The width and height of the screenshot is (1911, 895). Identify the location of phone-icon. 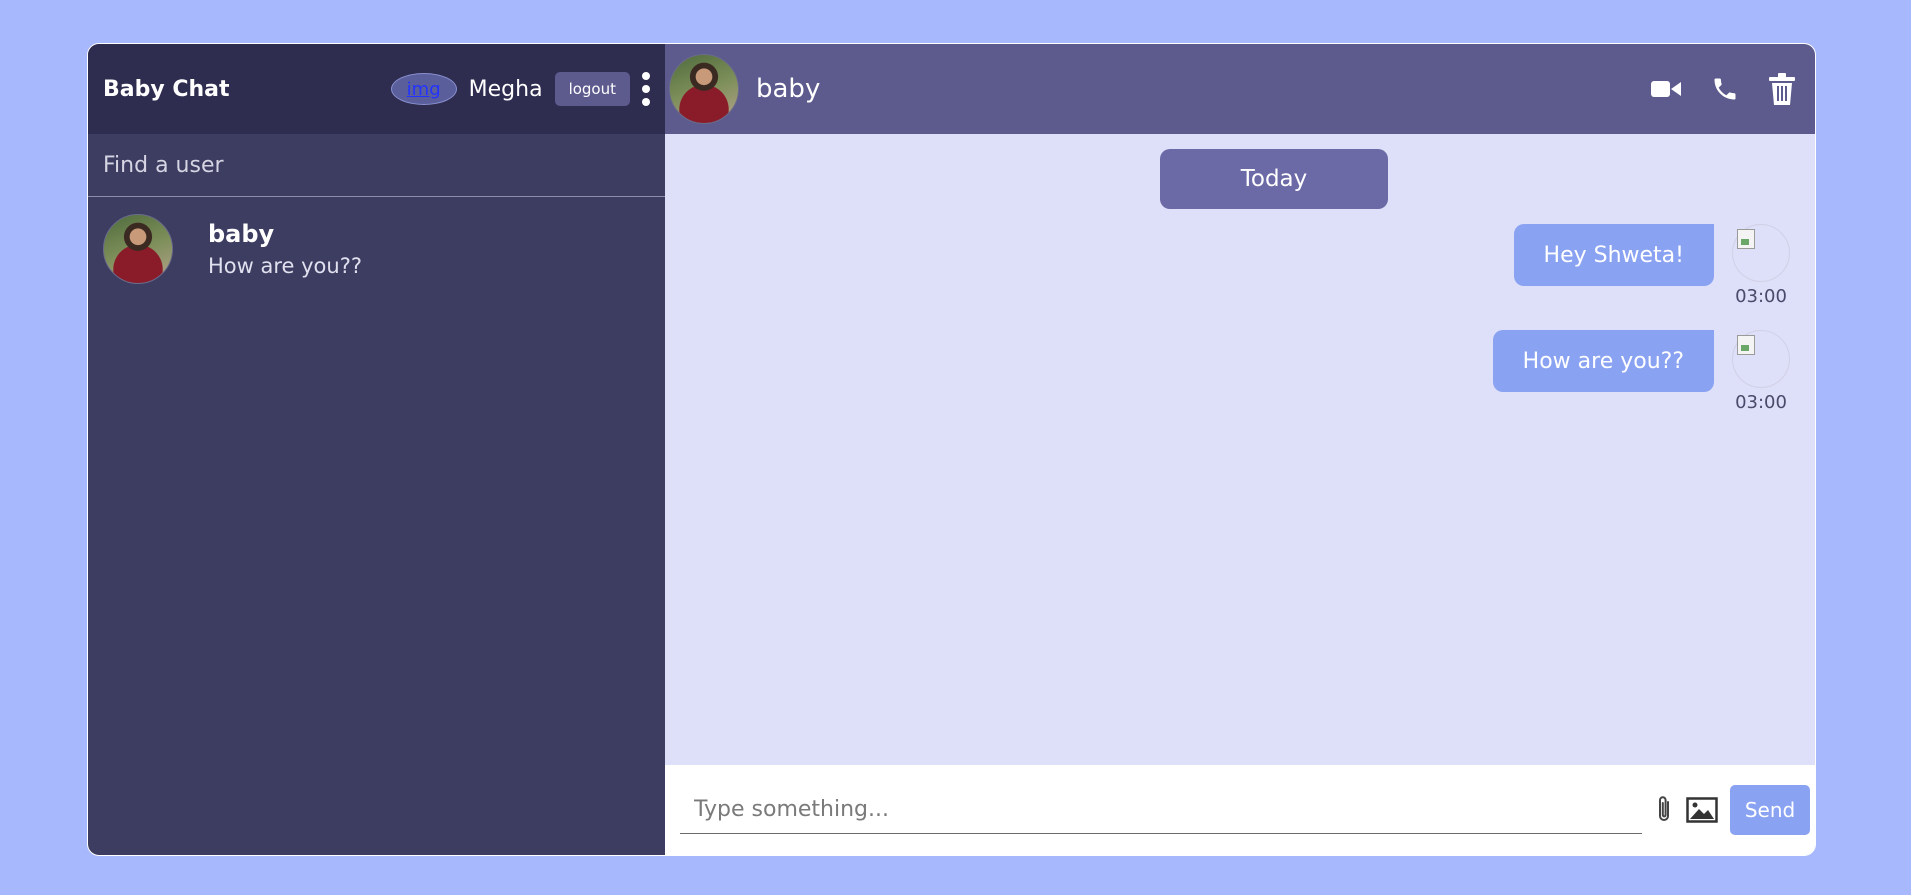
(1725, 89).